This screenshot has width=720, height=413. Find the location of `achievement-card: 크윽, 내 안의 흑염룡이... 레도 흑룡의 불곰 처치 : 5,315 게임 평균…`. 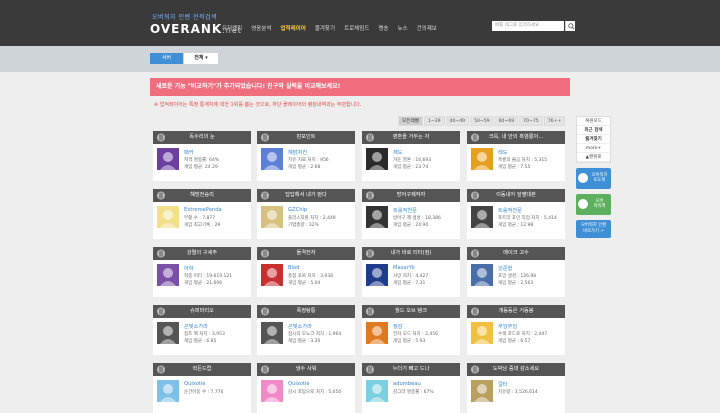

achievement-card: 크윽, 내 안의 흑염룡이... 레도 흑룡의 불곰 처치 : 5,315 게임 평균… is located at coordinates (516, 156).